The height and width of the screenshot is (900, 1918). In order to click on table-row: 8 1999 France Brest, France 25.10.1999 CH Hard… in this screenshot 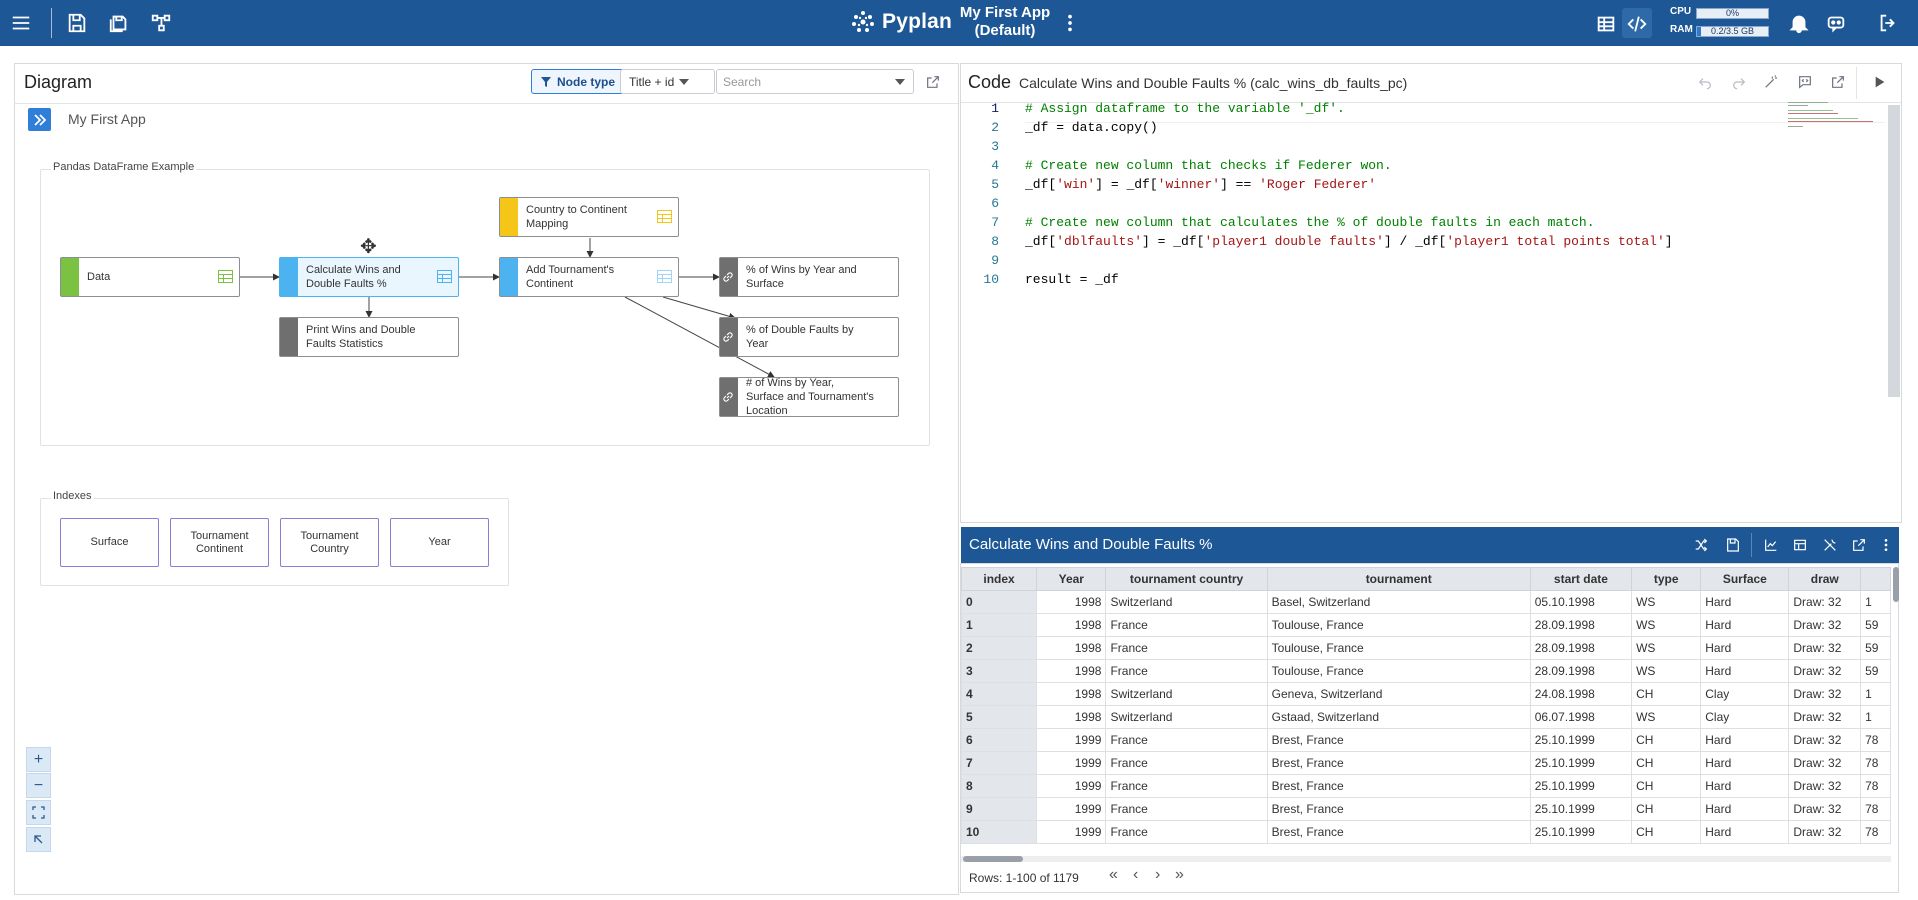, I will do `click(1426, 786)`.